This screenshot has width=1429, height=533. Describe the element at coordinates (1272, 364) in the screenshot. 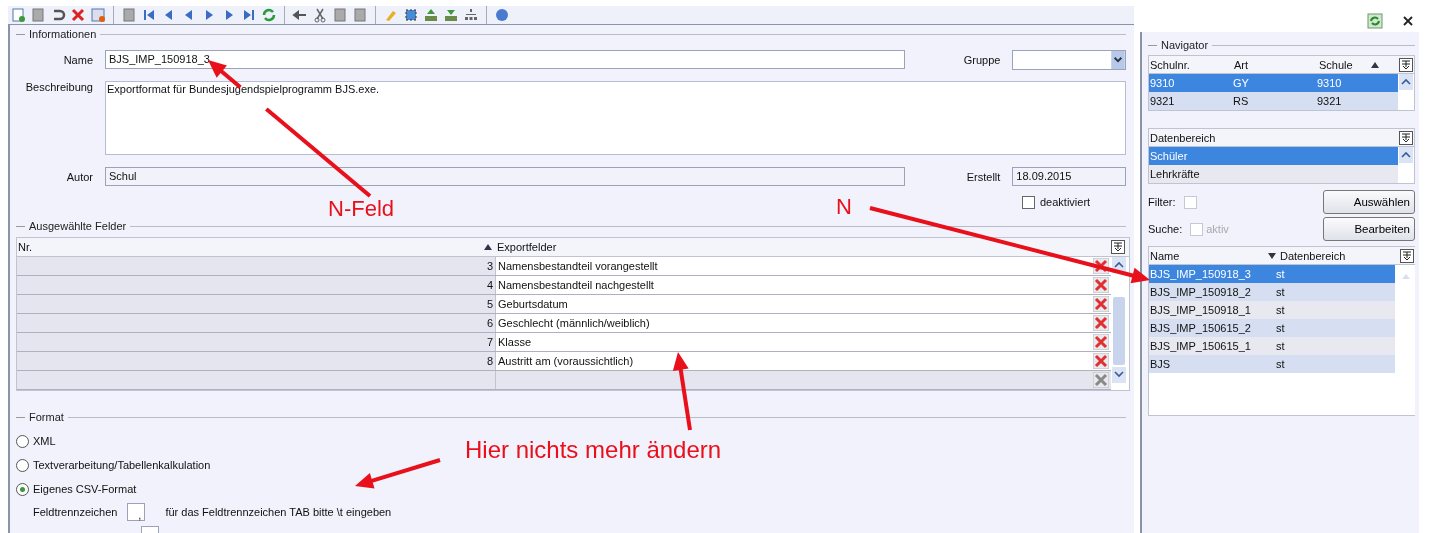

I see `table-row: BJS st` at that location.